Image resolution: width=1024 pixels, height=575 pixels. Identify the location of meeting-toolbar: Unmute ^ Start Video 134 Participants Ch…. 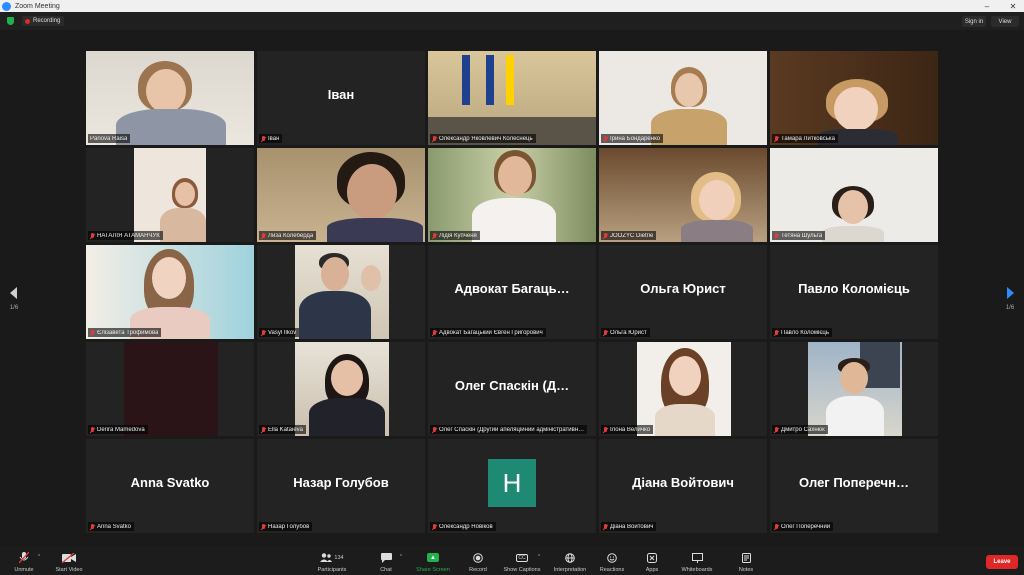
(512, 560).